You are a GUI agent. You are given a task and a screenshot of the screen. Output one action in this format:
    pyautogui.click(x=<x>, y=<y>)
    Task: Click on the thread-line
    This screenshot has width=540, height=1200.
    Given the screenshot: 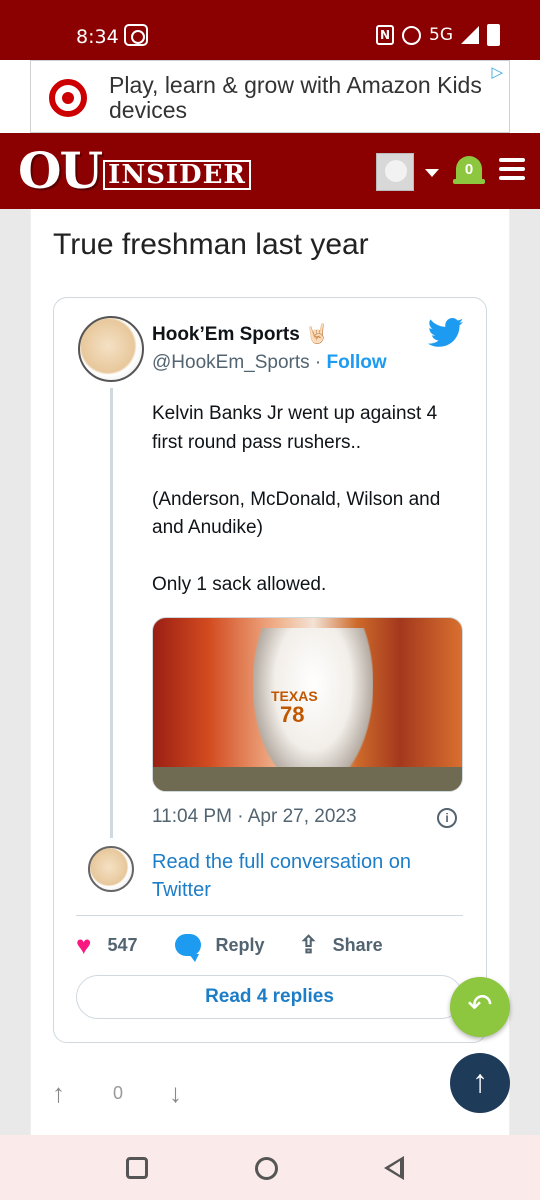 What is the action you would take?
    pyautogui.click(x=111, y=613)
    